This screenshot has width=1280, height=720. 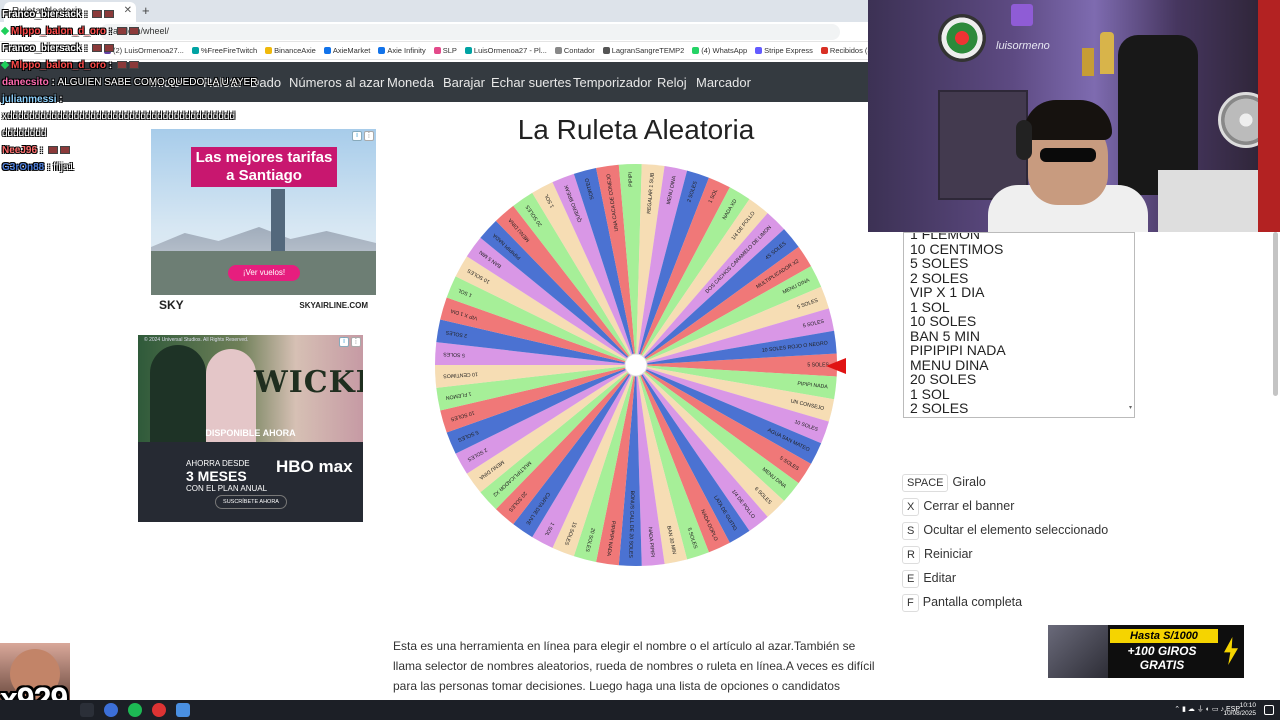 I want to click on hbo-max-logo: HBO max, so click(x=314, y=466).